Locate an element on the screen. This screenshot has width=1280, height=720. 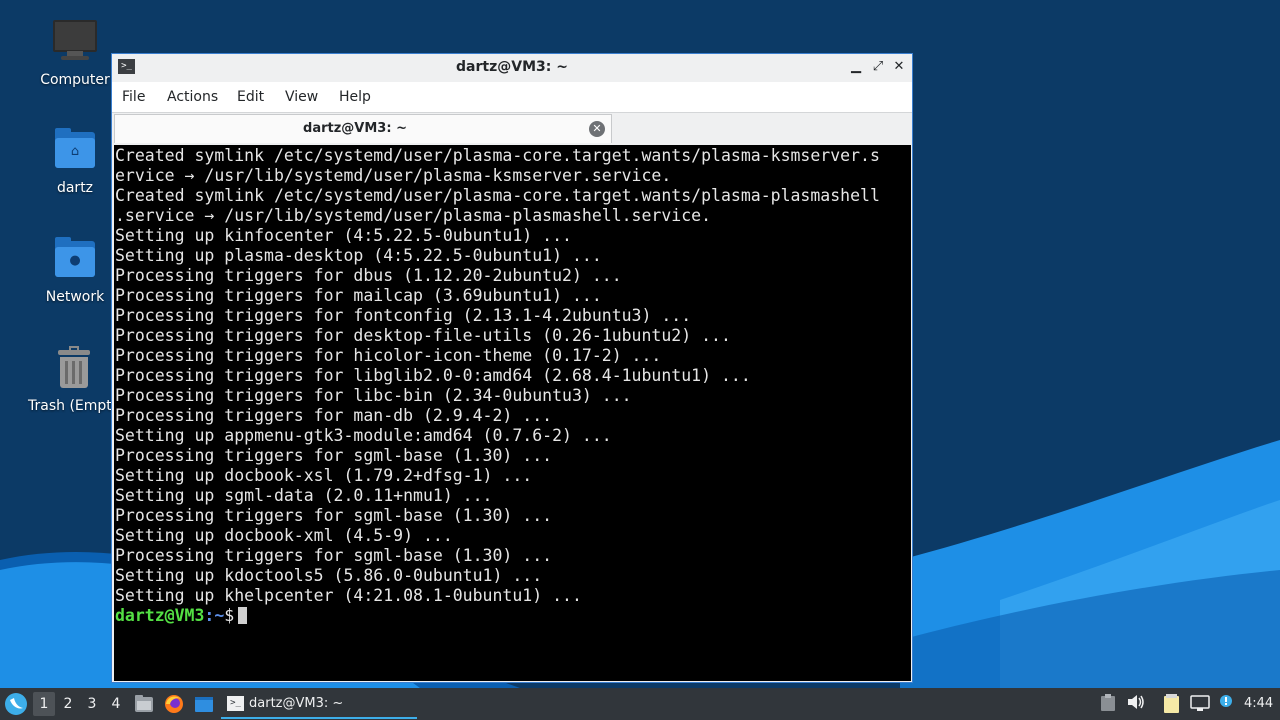
task-terminal: >_ dartz@VM3: ~ is located at coordinates (319, 704).